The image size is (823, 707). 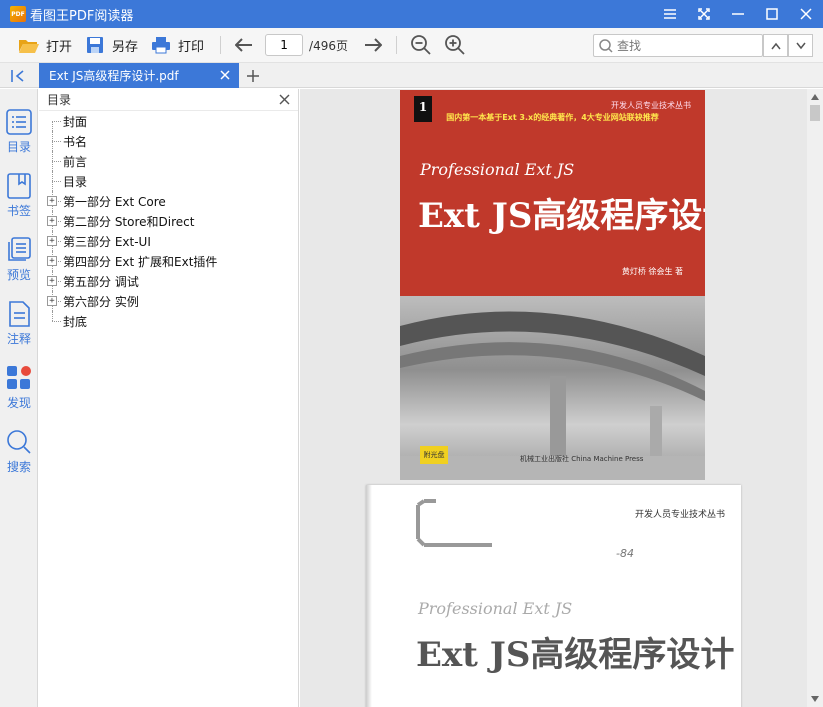 What do you see at coordinates (800, 45) in the screenshot?
I see `search-next-button` at bounding box center [800, 45].